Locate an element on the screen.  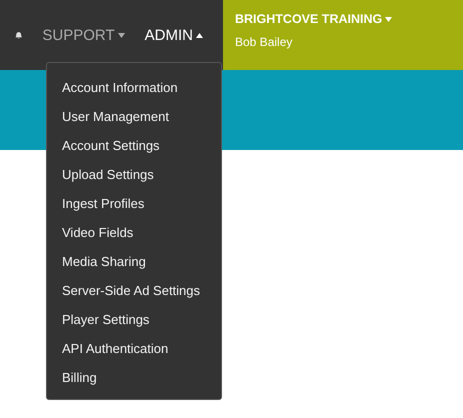
menu-item: API Authentication is located at coordinates (141, 352).